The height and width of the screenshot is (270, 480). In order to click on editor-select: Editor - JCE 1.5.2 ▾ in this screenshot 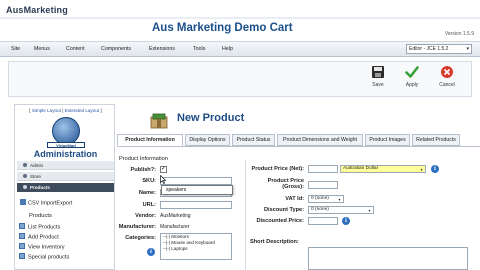, I will do `click(439, 49)`.